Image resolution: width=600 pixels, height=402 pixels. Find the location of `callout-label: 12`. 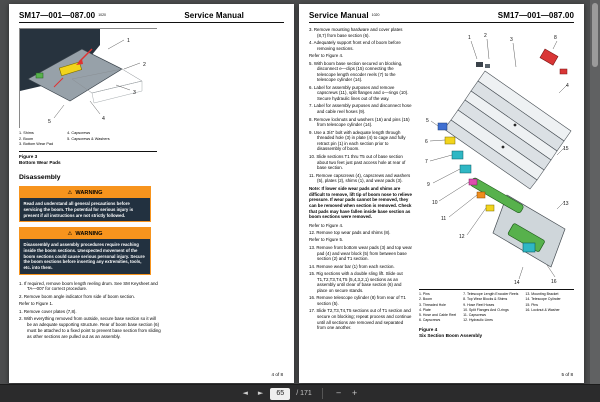

callout-label: 12 is located at coordinates (462, 237).